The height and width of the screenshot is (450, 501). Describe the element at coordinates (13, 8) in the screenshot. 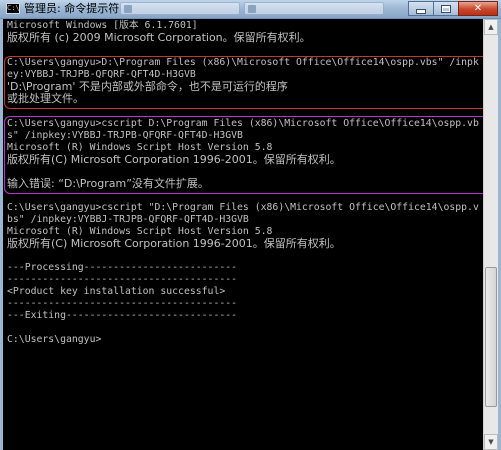

I see `cmd-icon: C:\` at that location.